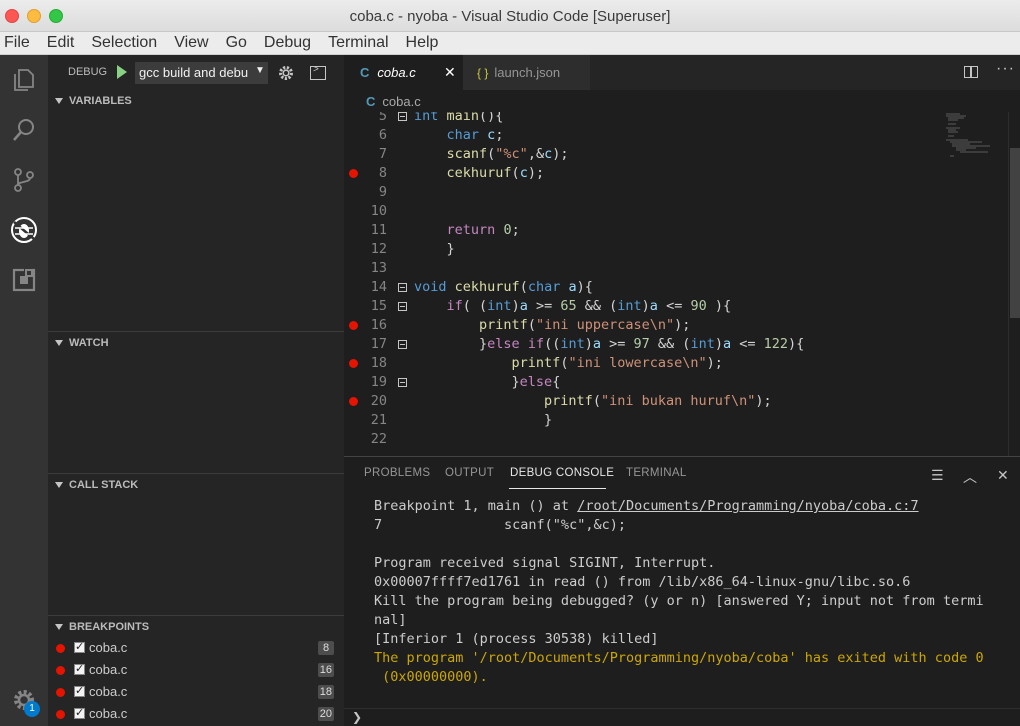 This screenshot has width=1020, height=726. Describe the element at coordinates (89, 342) in the screenshot. I see `watch-title: WATCH` at that location.